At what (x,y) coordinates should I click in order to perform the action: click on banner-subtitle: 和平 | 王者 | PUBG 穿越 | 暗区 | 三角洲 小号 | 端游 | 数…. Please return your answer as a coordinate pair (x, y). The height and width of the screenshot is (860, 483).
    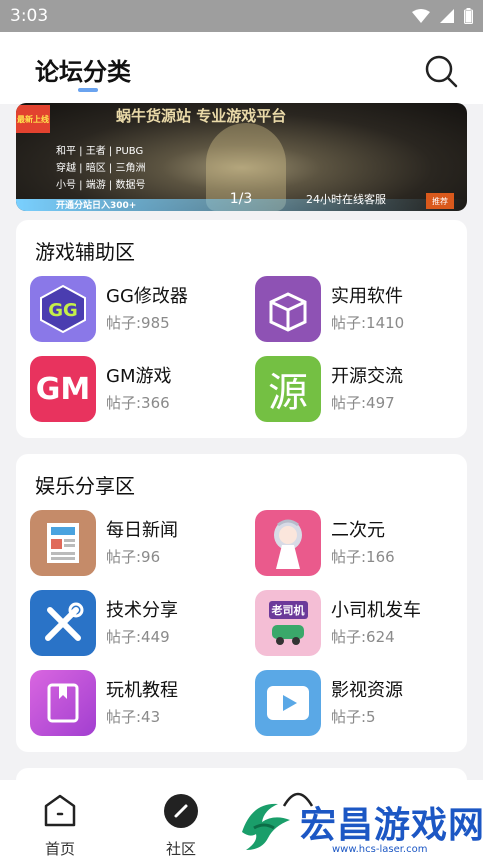
    Looking at the image, I should click on (101, 168).